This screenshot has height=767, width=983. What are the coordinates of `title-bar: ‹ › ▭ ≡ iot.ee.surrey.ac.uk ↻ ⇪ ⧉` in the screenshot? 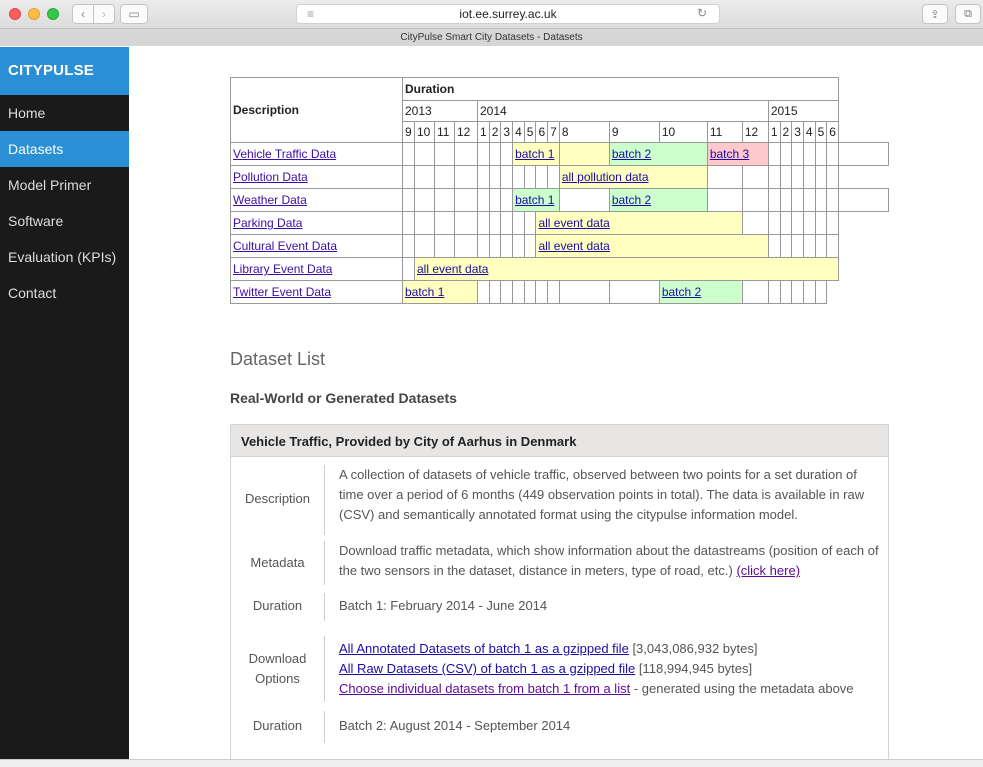 It's located at (491, 14).